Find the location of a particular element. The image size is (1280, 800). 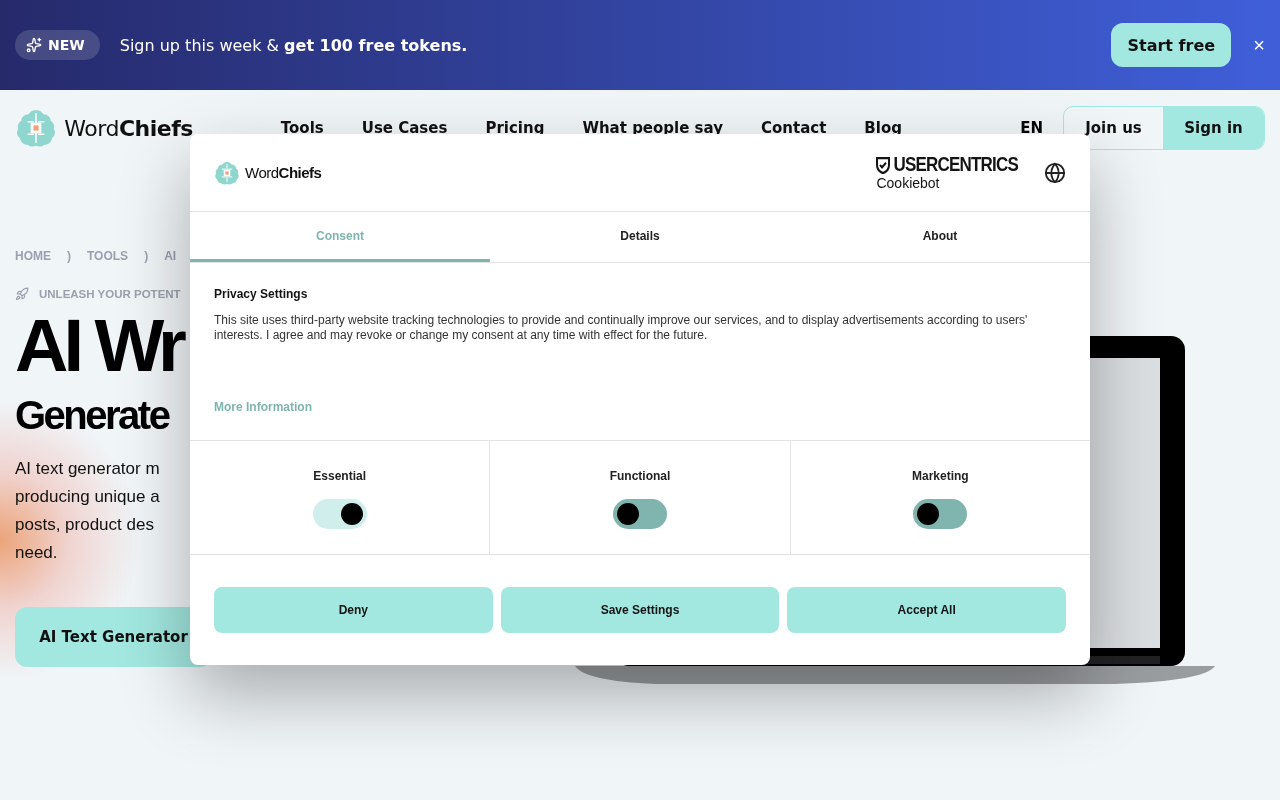

privacy-text: This site uses third-party website tracking technologies to provide and continually improve our services, and to display advertisements according to users' interests. I agree and may revoke or change my consent at any time with effect for the future. is located at coordinates (621, 328).